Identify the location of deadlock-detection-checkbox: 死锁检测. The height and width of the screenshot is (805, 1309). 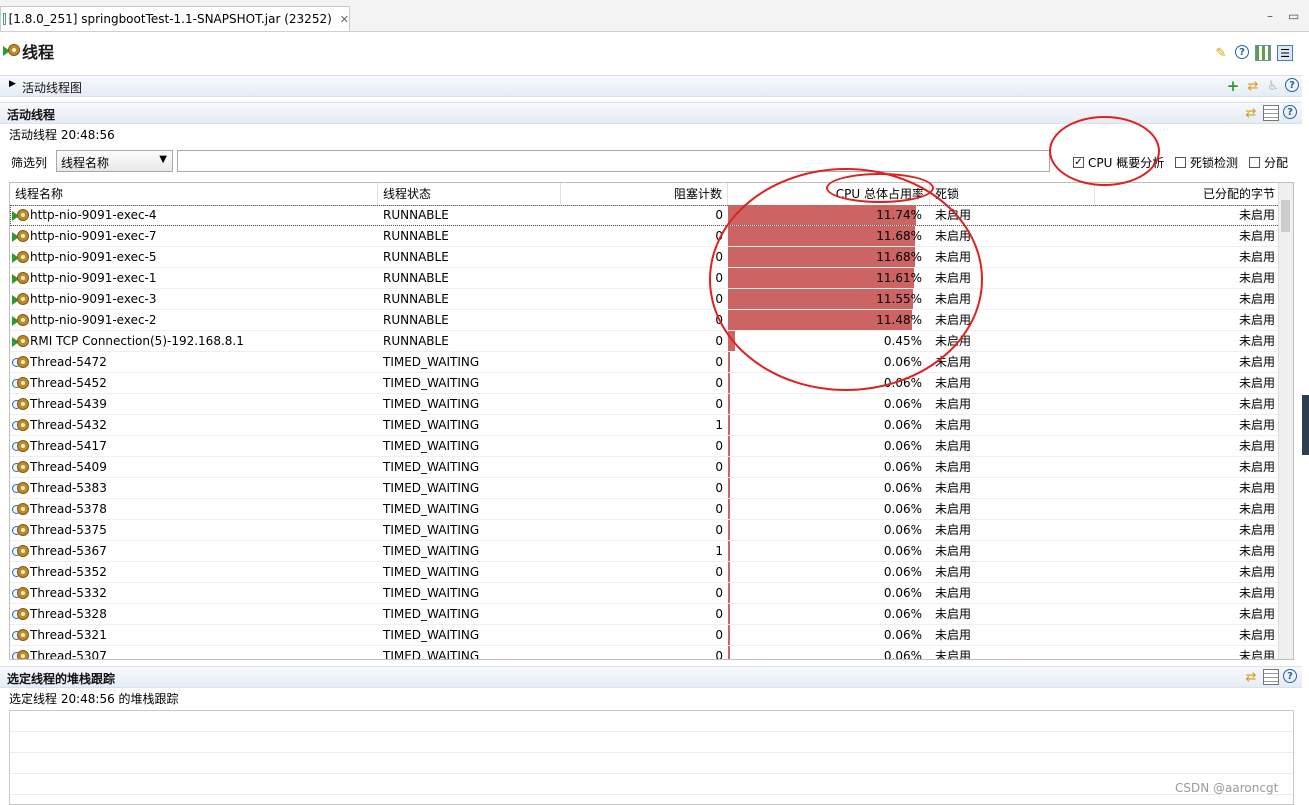
(1206, 162).